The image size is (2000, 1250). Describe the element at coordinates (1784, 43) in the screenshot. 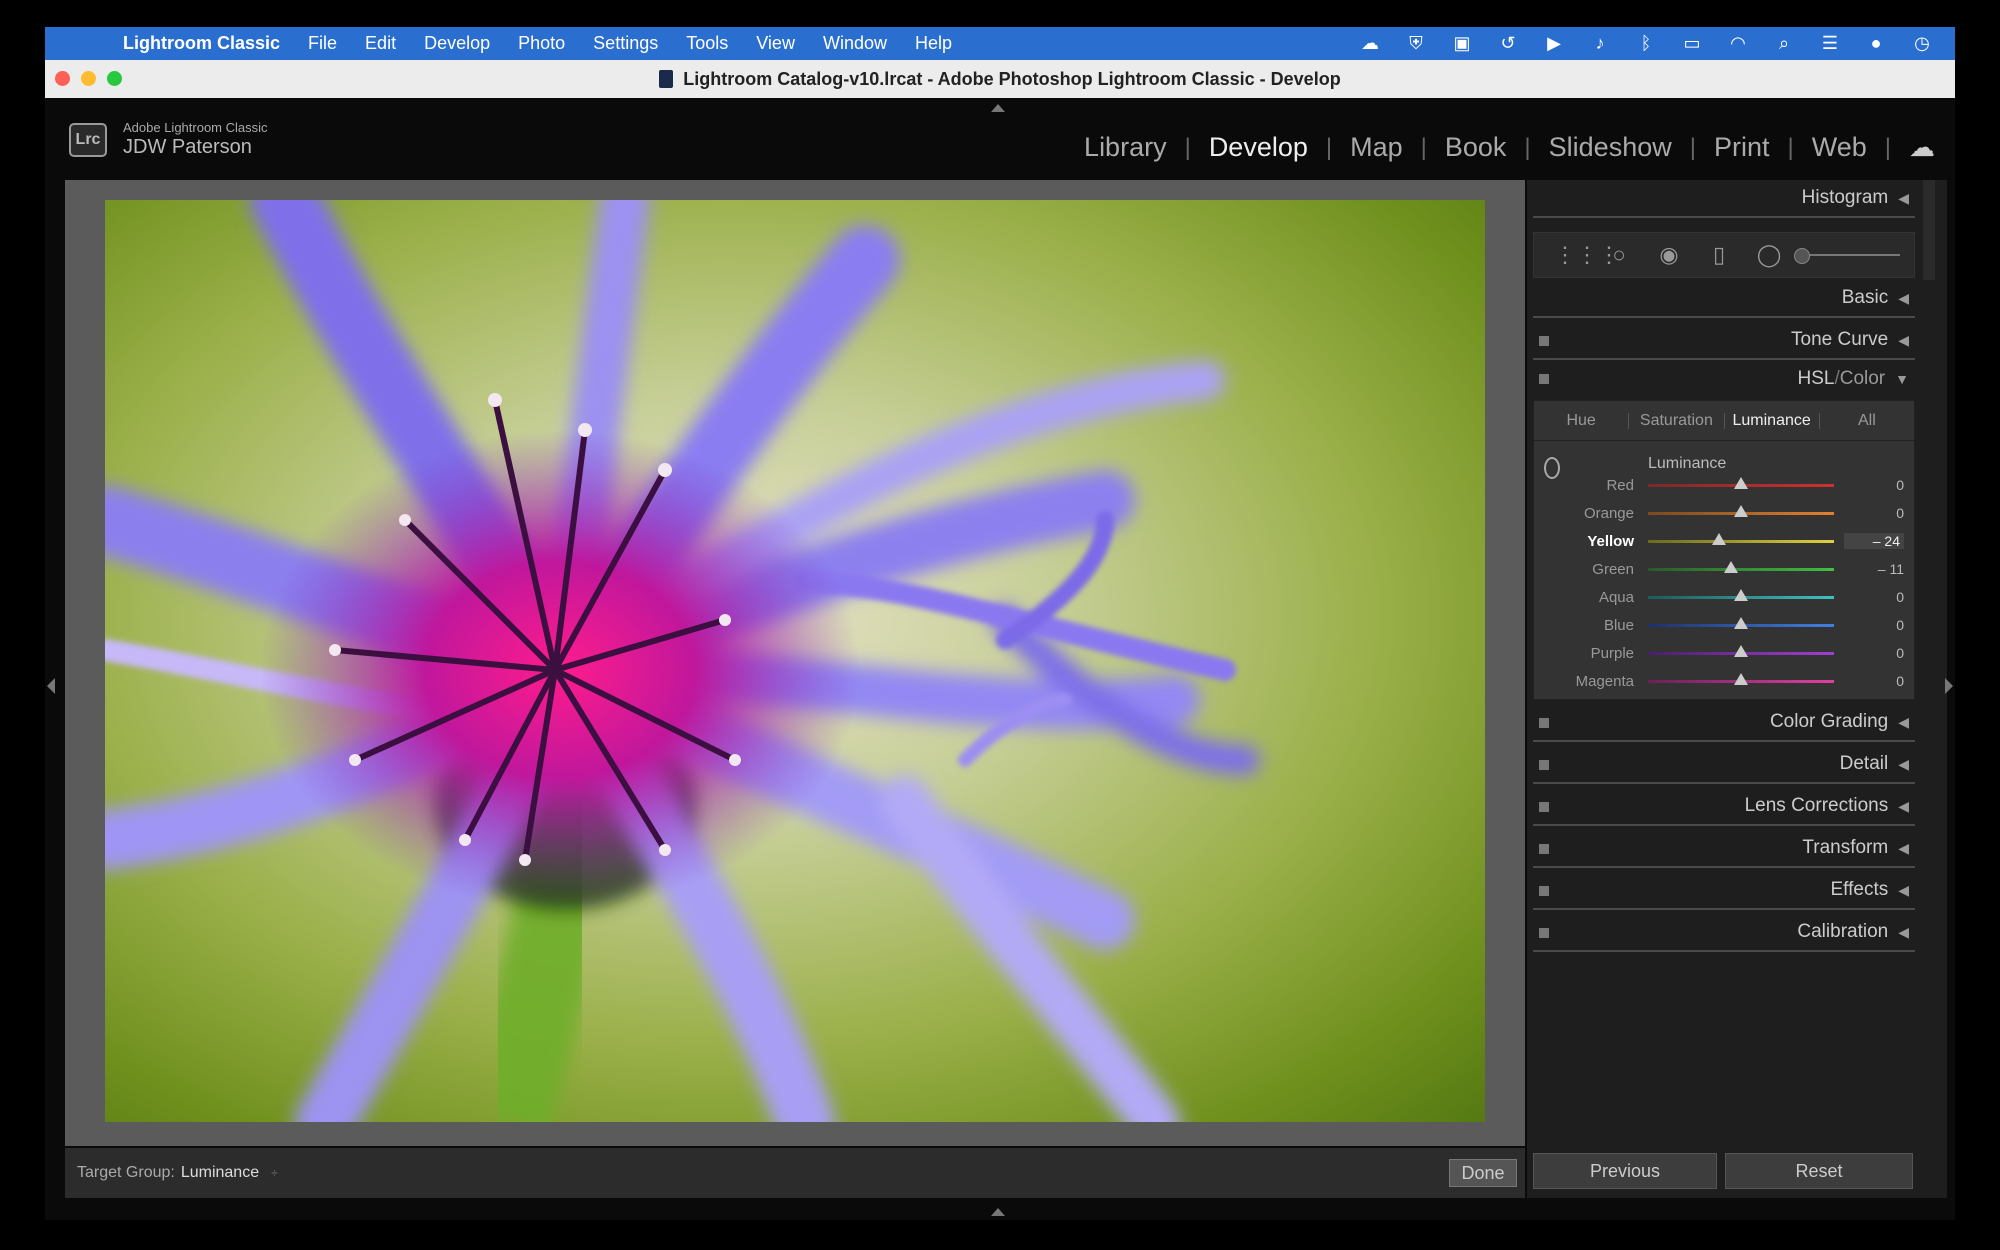

I see `search-icon: ⌕` at that location.